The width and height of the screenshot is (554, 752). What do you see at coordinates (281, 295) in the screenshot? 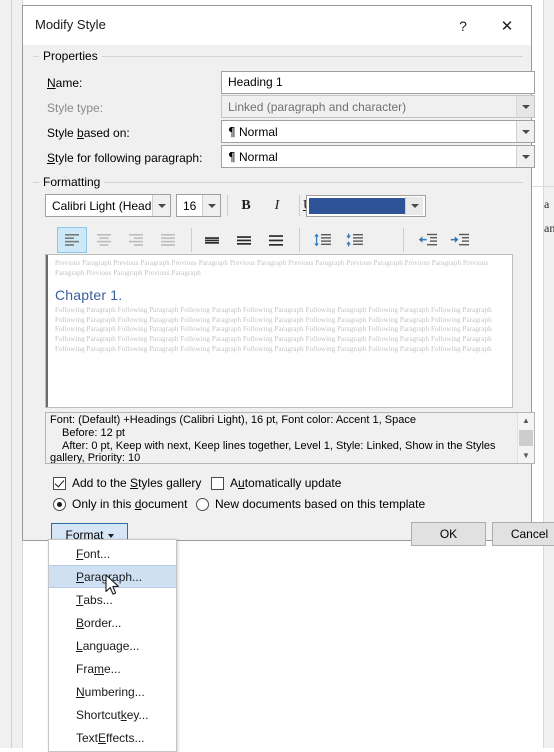
I see `preview-heading-sample: Chapter 1.` at bounding box center [281, 295].